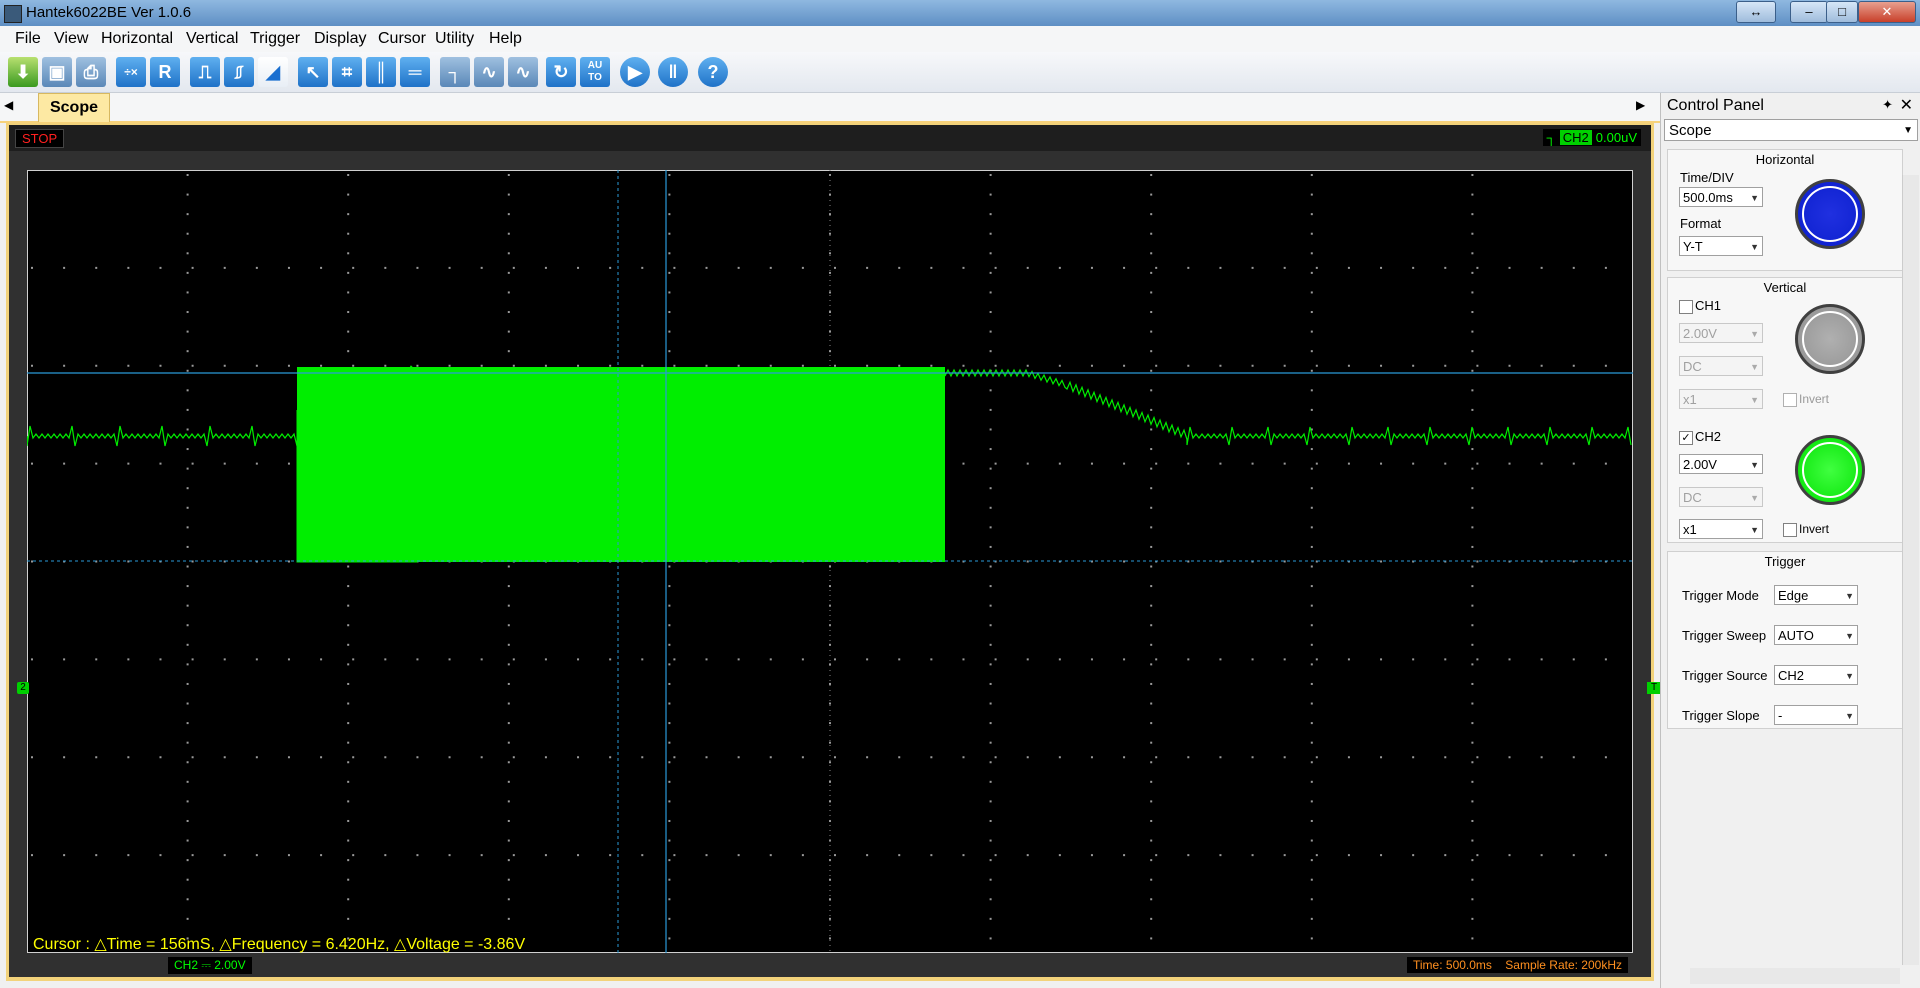  Describe the element at coordinates (57, 72) in the screenshot. I see `save-icon: ▣` at that location.